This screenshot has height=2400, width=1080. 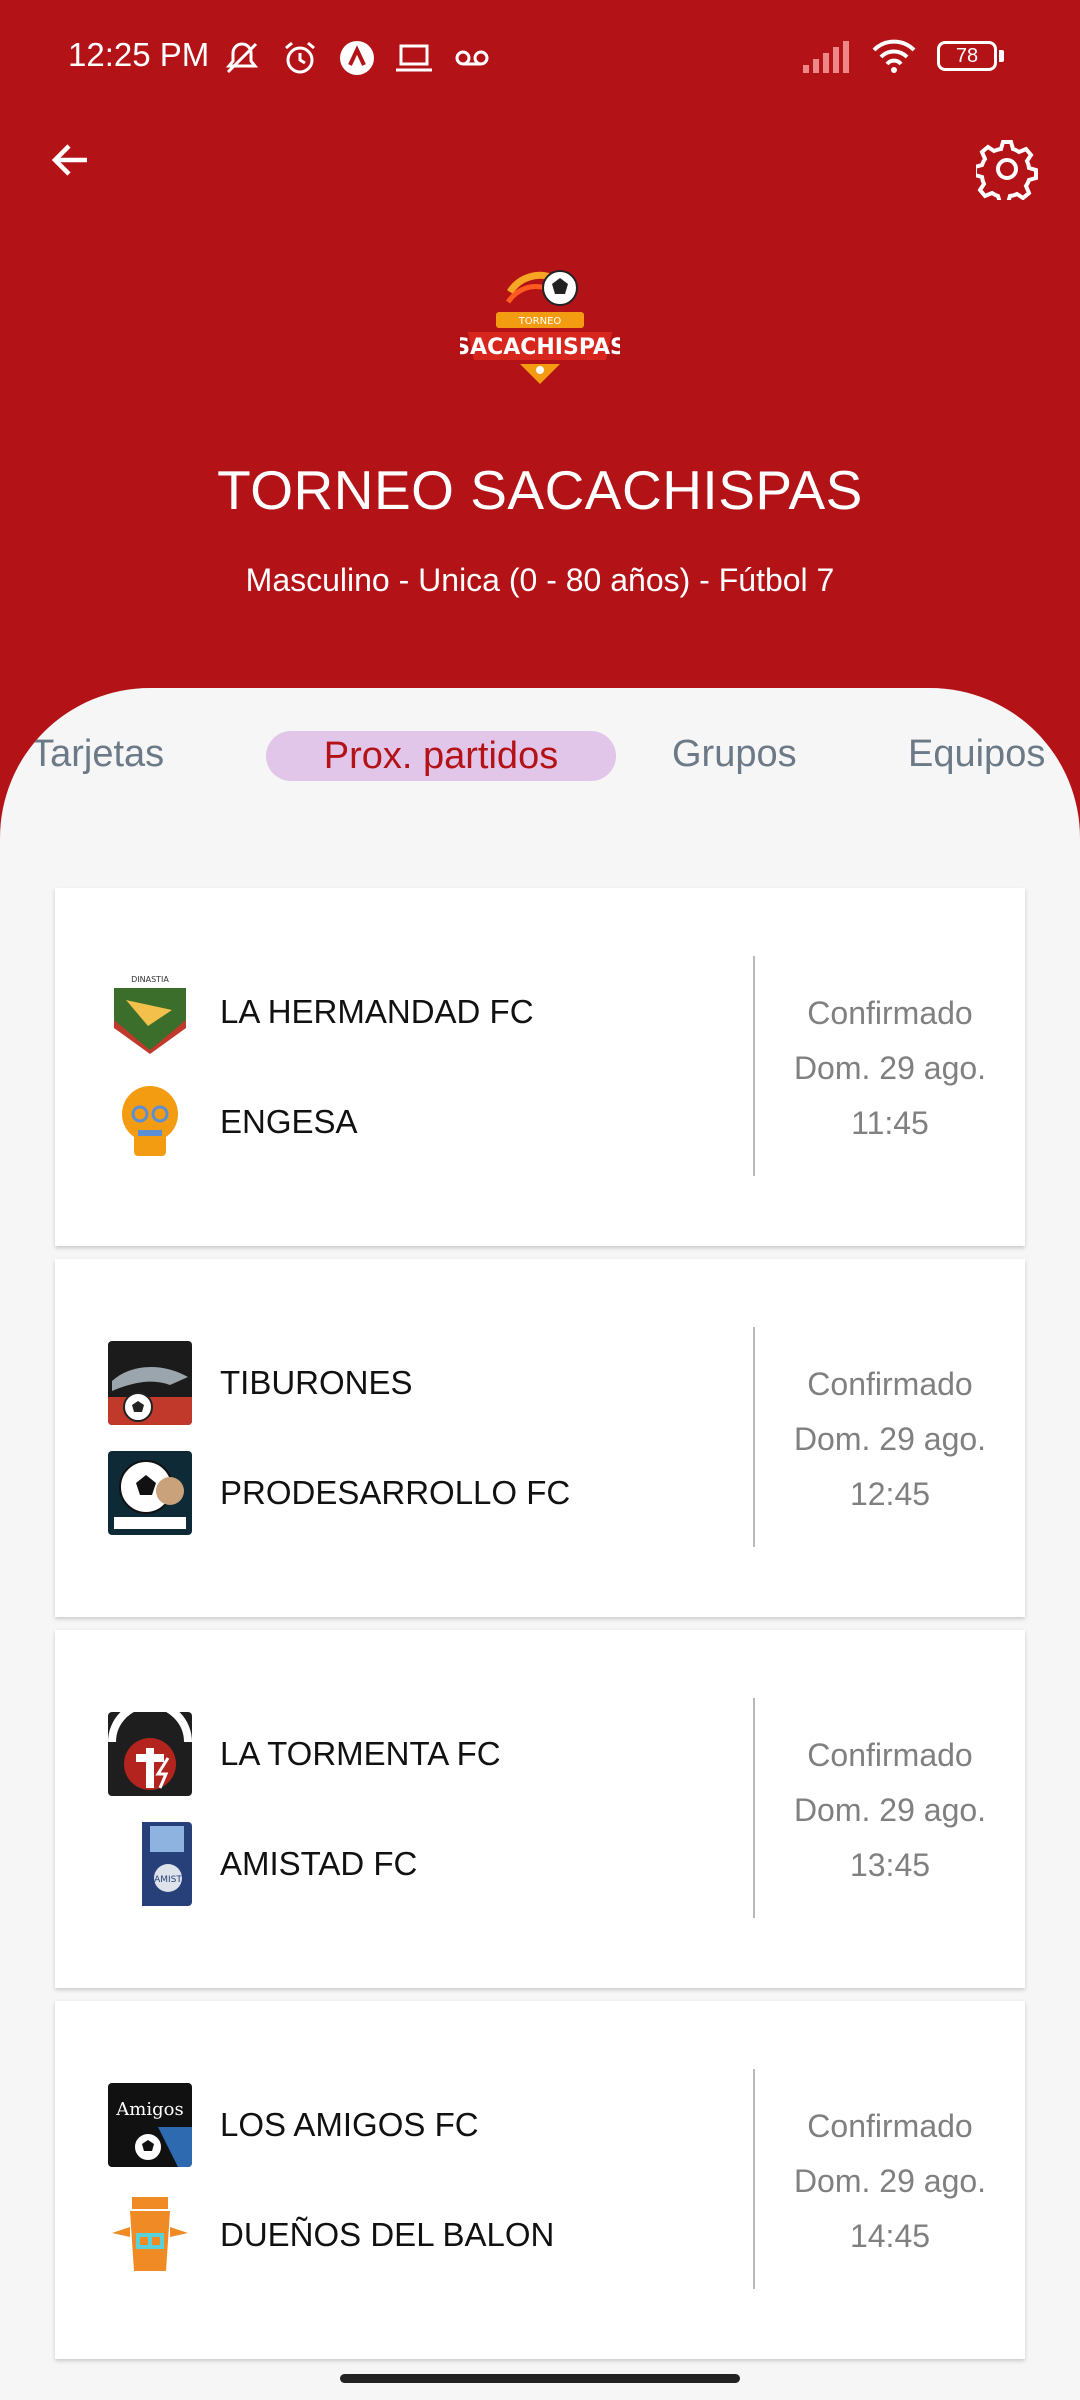 What do you see at coordinates (472, 58) in the screenshot?
I see `voicemail-icon` at bounding box center [472, 58].